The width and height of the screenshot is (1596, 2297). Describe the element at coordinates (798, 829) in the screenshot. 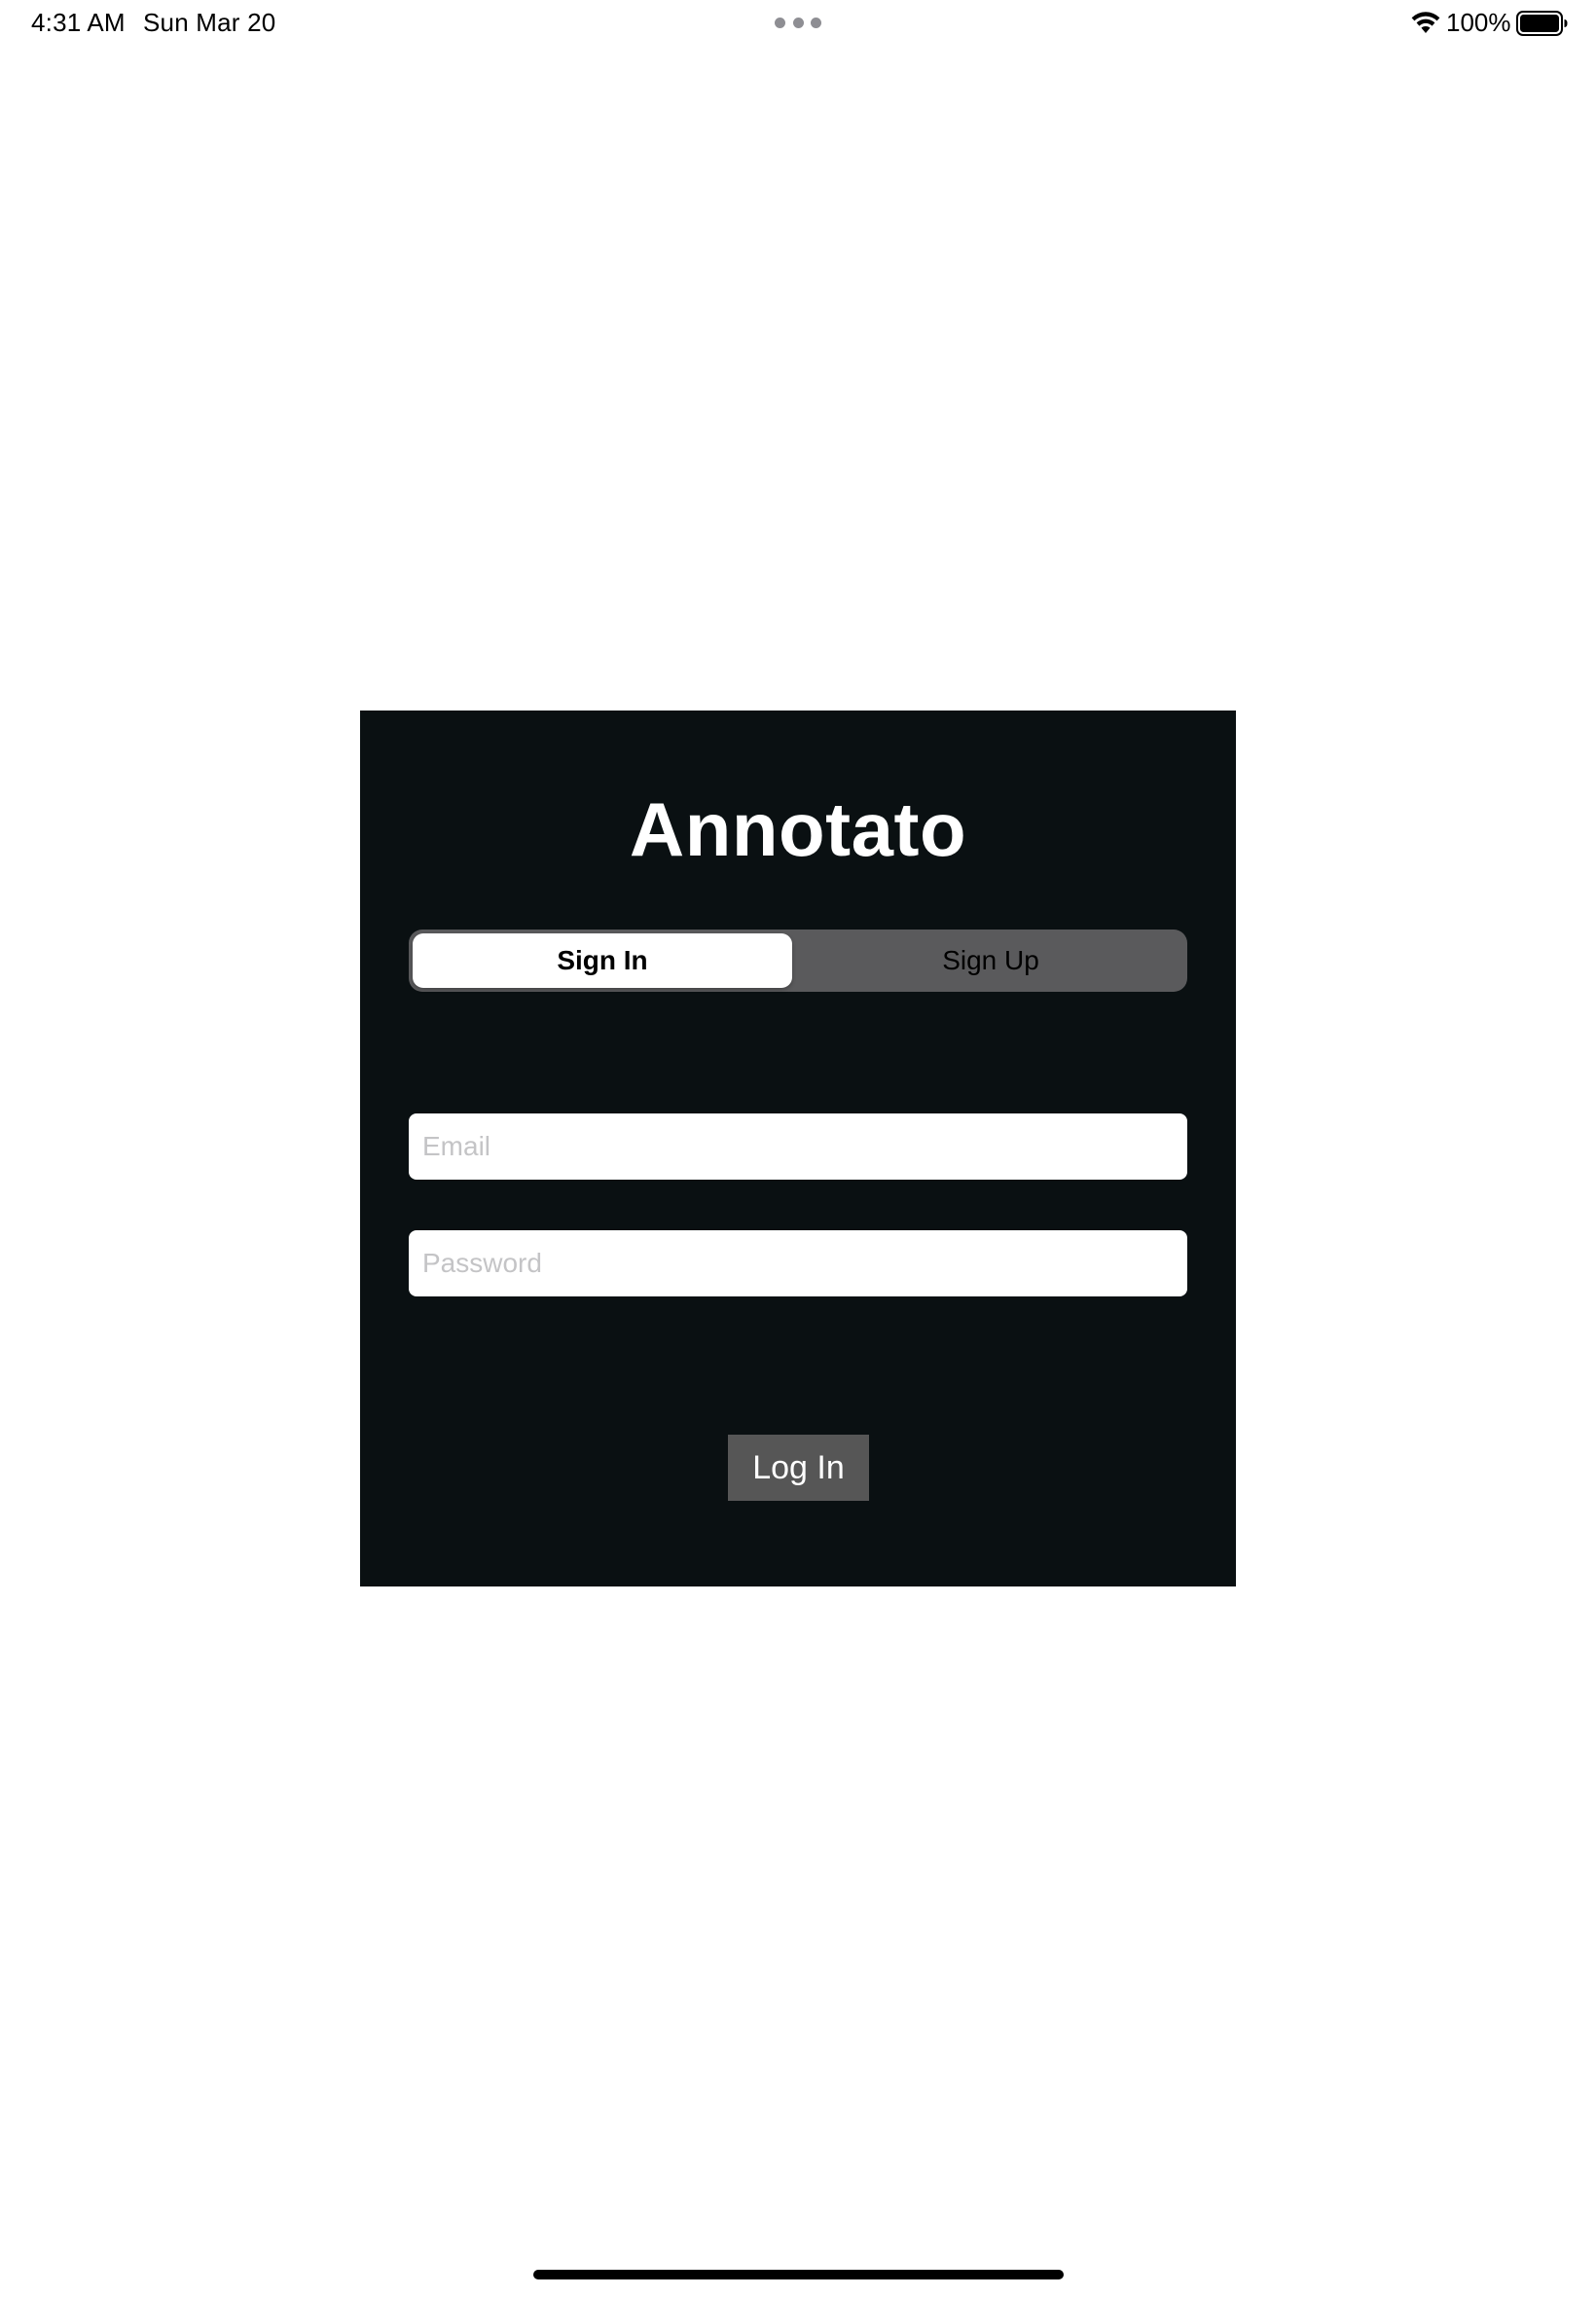

I see `app-title: Annotato` at that location.